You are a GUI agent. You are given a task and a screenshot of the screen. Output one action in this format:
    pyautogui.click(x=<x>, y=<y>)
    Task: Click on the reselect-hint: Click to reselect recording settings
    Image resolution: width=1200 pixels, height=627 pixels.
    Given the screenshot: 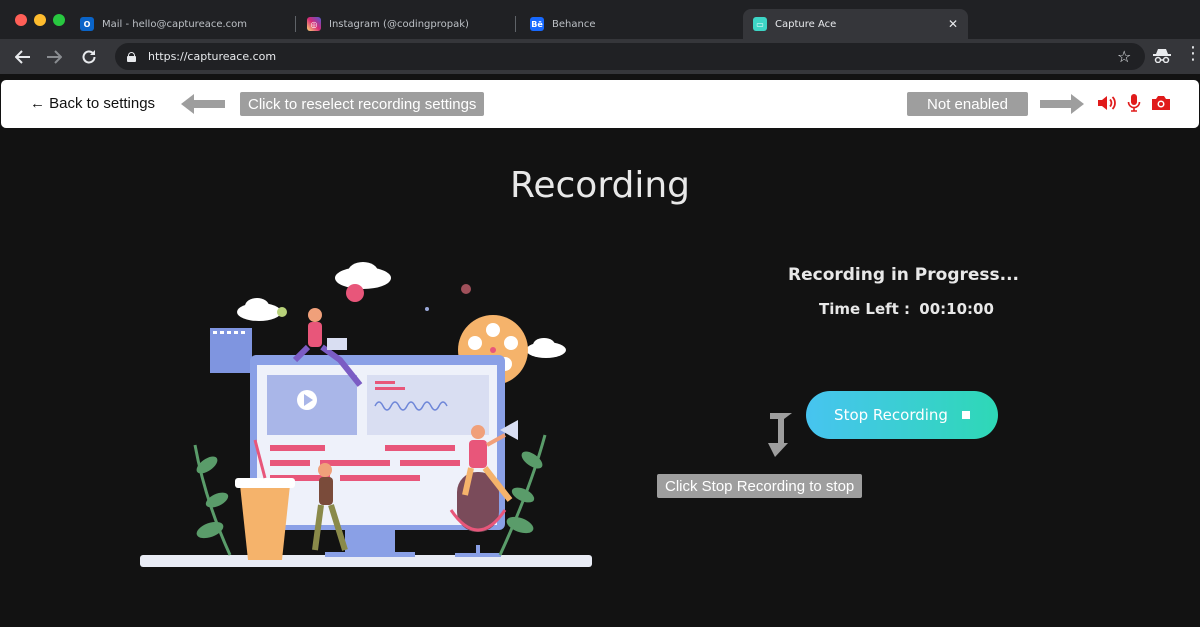 What is the action you would take?
    pyautogui.click(x=362, y=104)
    